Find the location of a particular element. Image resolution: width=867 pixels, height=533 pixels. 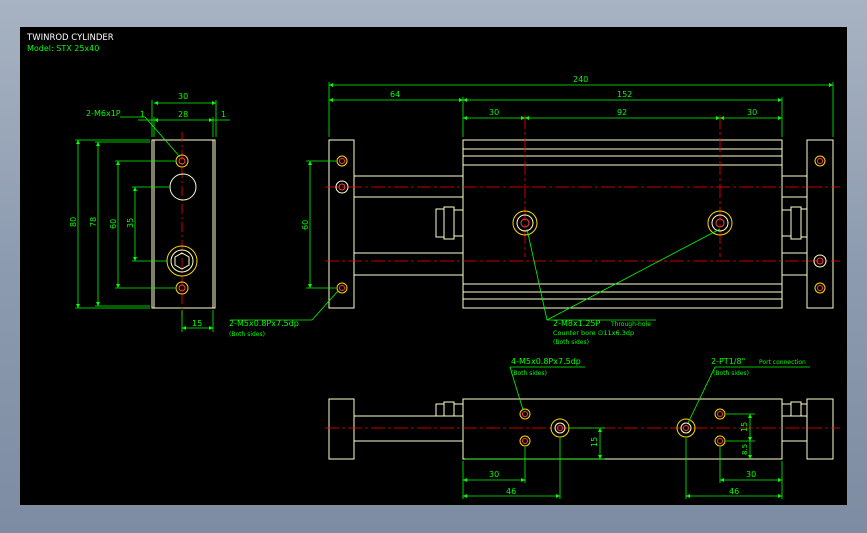

dim-front-total: 240 is located at coordinates (580, 79).